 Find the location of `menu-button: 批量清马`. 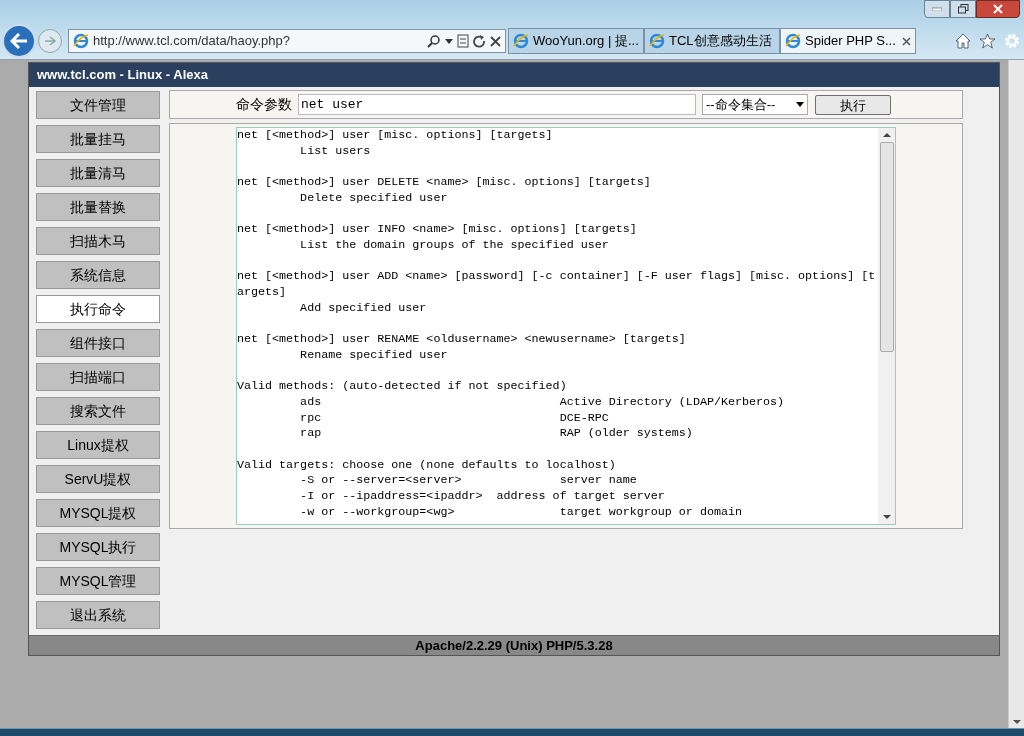

menu-button: 批量清马 is located at coordinates (98, 173).